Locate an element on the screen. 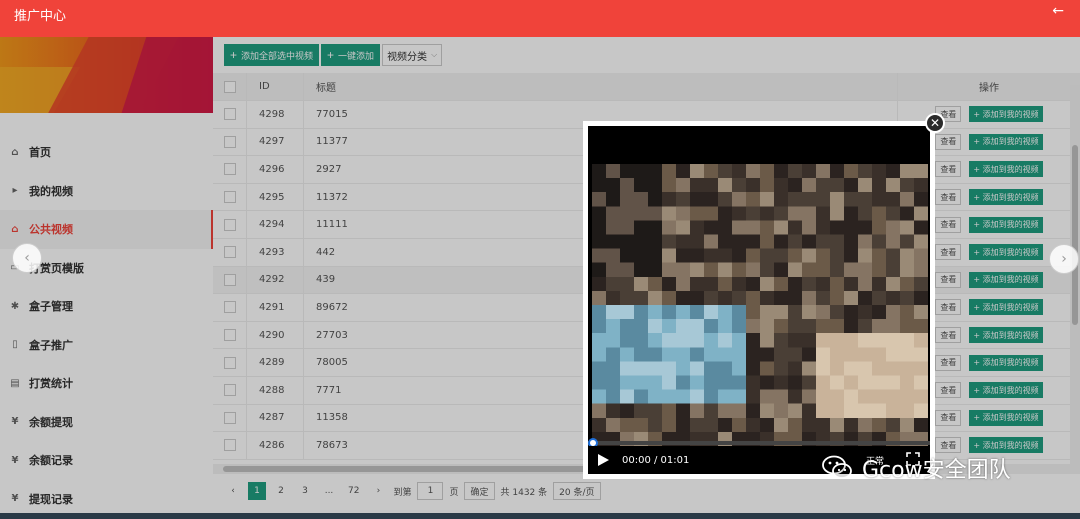  wechat-icon is located at coordinates (837, 467).